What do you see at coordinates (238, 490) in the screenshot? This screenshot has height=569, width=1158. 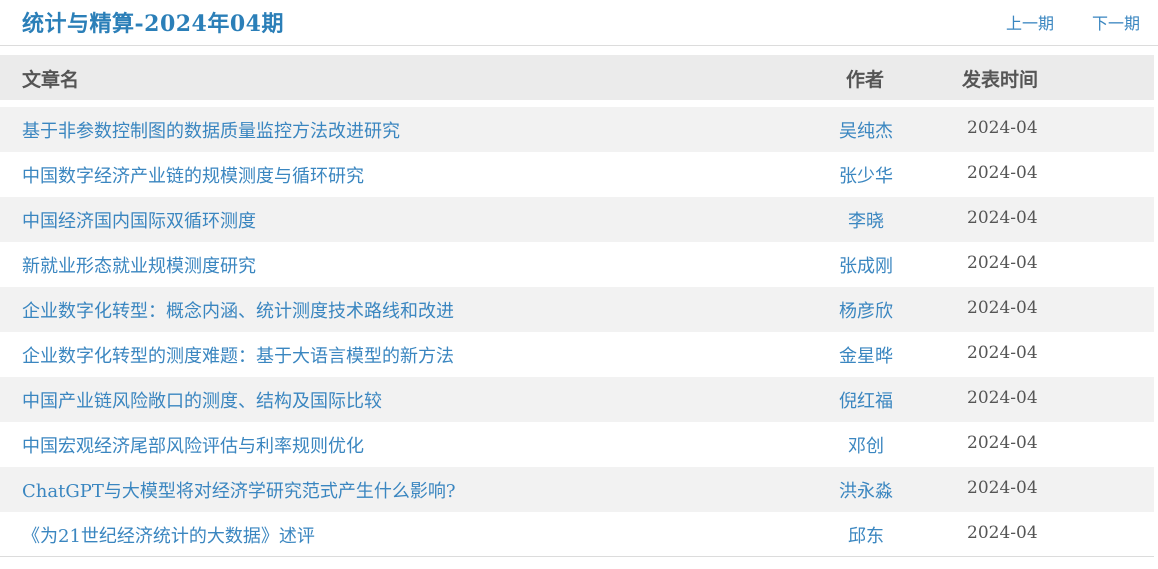 I see `article-title-link: ChatGPT与大模型将对经济学研究范式产生什么影响?` at bounding box center [238, 490].